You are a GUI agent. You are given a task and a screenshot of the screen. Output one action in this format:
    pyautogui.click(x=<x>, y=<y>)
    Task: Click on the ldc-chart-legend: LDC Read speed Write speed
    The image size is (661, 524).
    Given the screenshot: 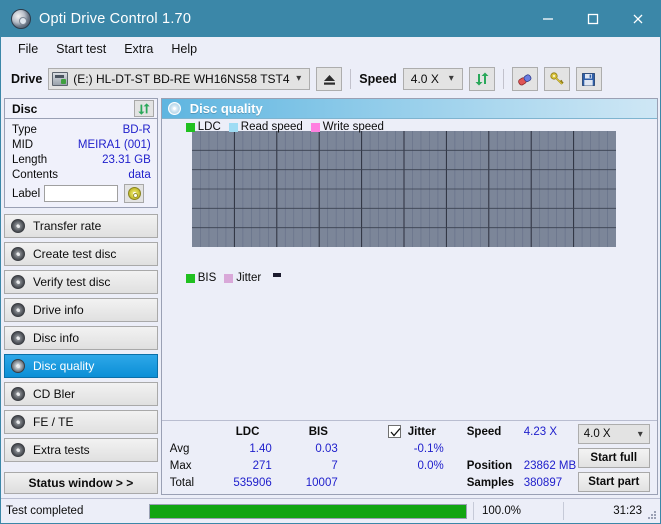 What is the action you would take?
    pyautogui.click(x=286, y=127)
    